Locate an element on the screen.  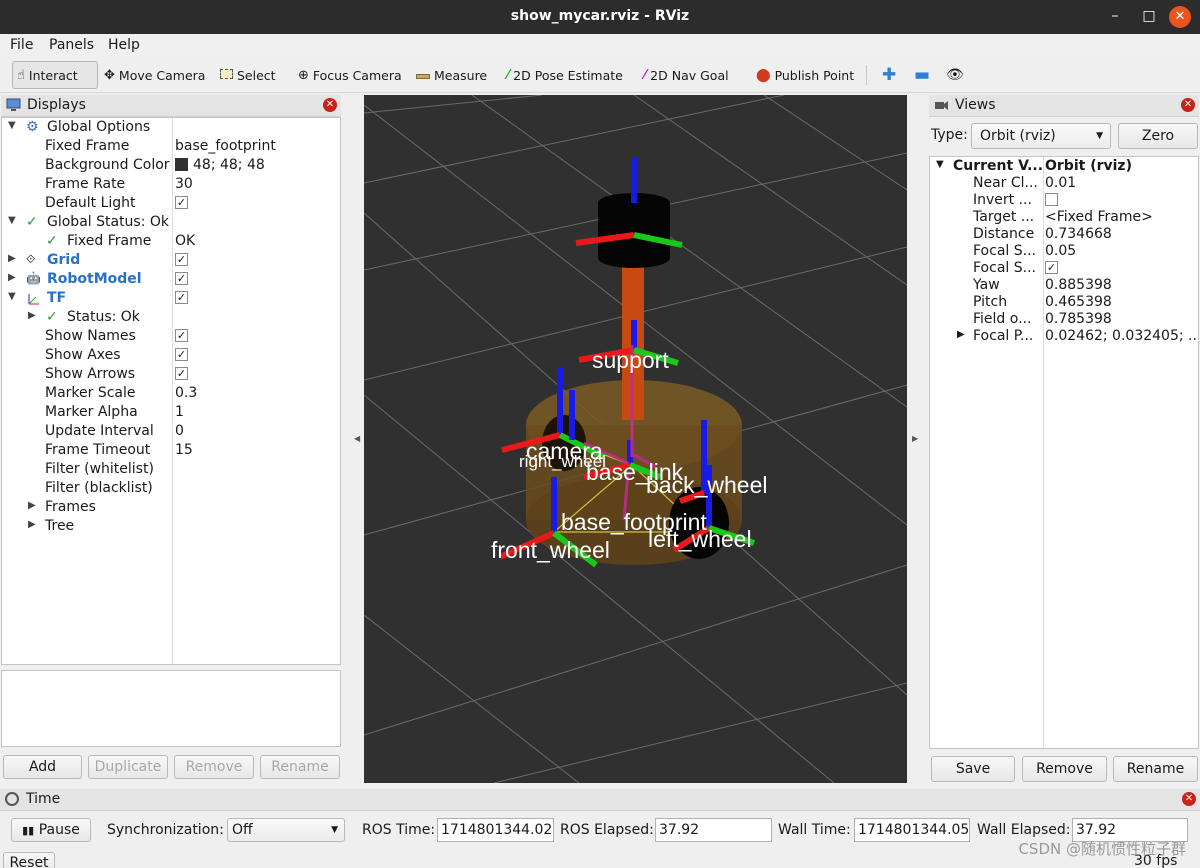
pose-estimate-tool-button: ⁄ 2D Pose Estimate is located at coordinates (565, 75).